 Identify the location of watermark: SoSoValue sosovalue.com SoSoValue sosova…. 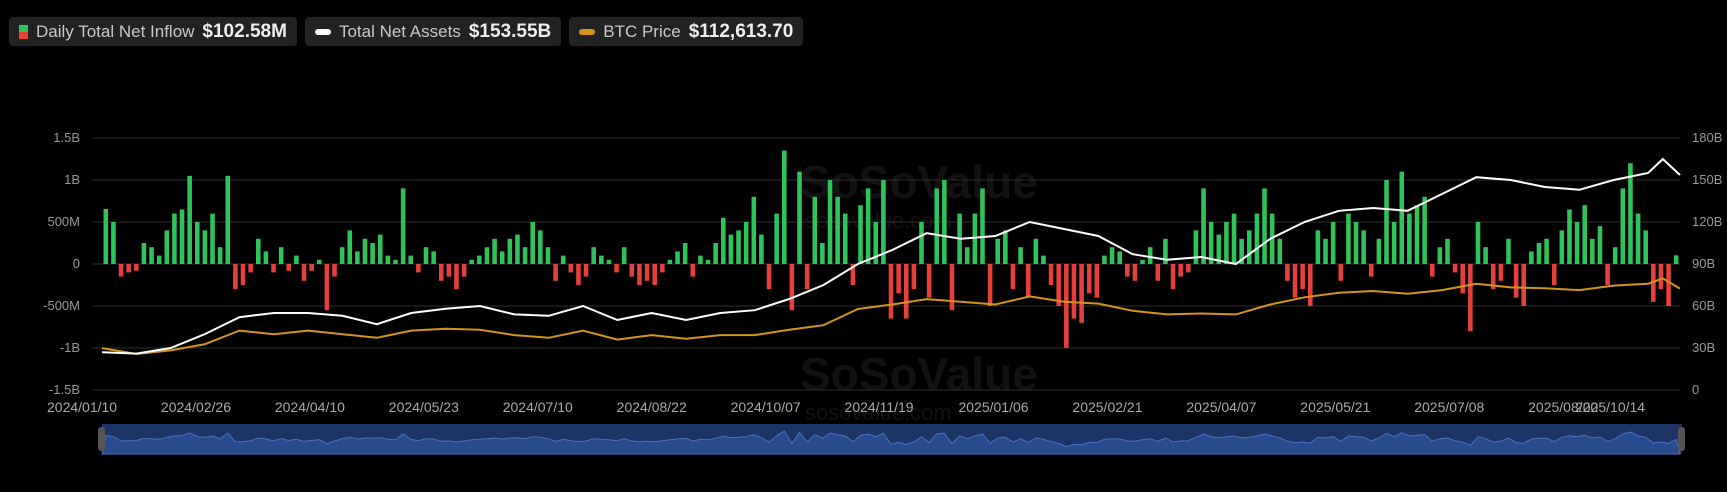
(919, 290).